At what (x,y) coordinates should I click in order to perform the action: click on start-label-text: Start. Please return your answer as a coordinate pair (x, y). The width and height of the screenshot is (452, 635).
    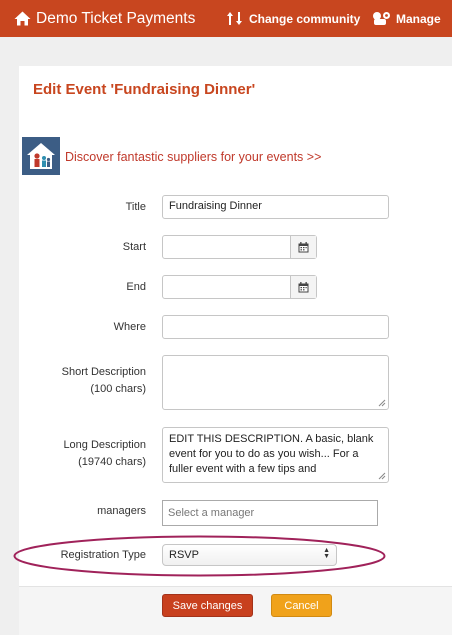
    Looking at the image, I should click on (134, 247).